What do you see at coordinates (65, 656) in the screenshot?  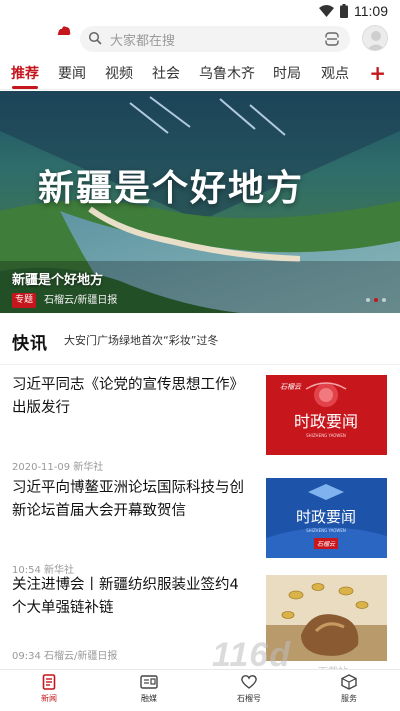 I see `news-meta: 09:34 石榴云/新疆日报` at bounding box center [65, 656].